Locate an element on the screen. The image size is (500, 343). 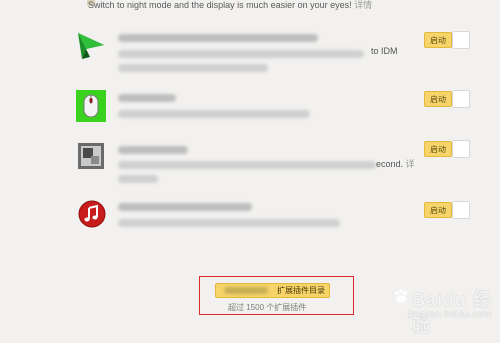
extension-description-tail-text: econd. is located at coordinates (390, 164).